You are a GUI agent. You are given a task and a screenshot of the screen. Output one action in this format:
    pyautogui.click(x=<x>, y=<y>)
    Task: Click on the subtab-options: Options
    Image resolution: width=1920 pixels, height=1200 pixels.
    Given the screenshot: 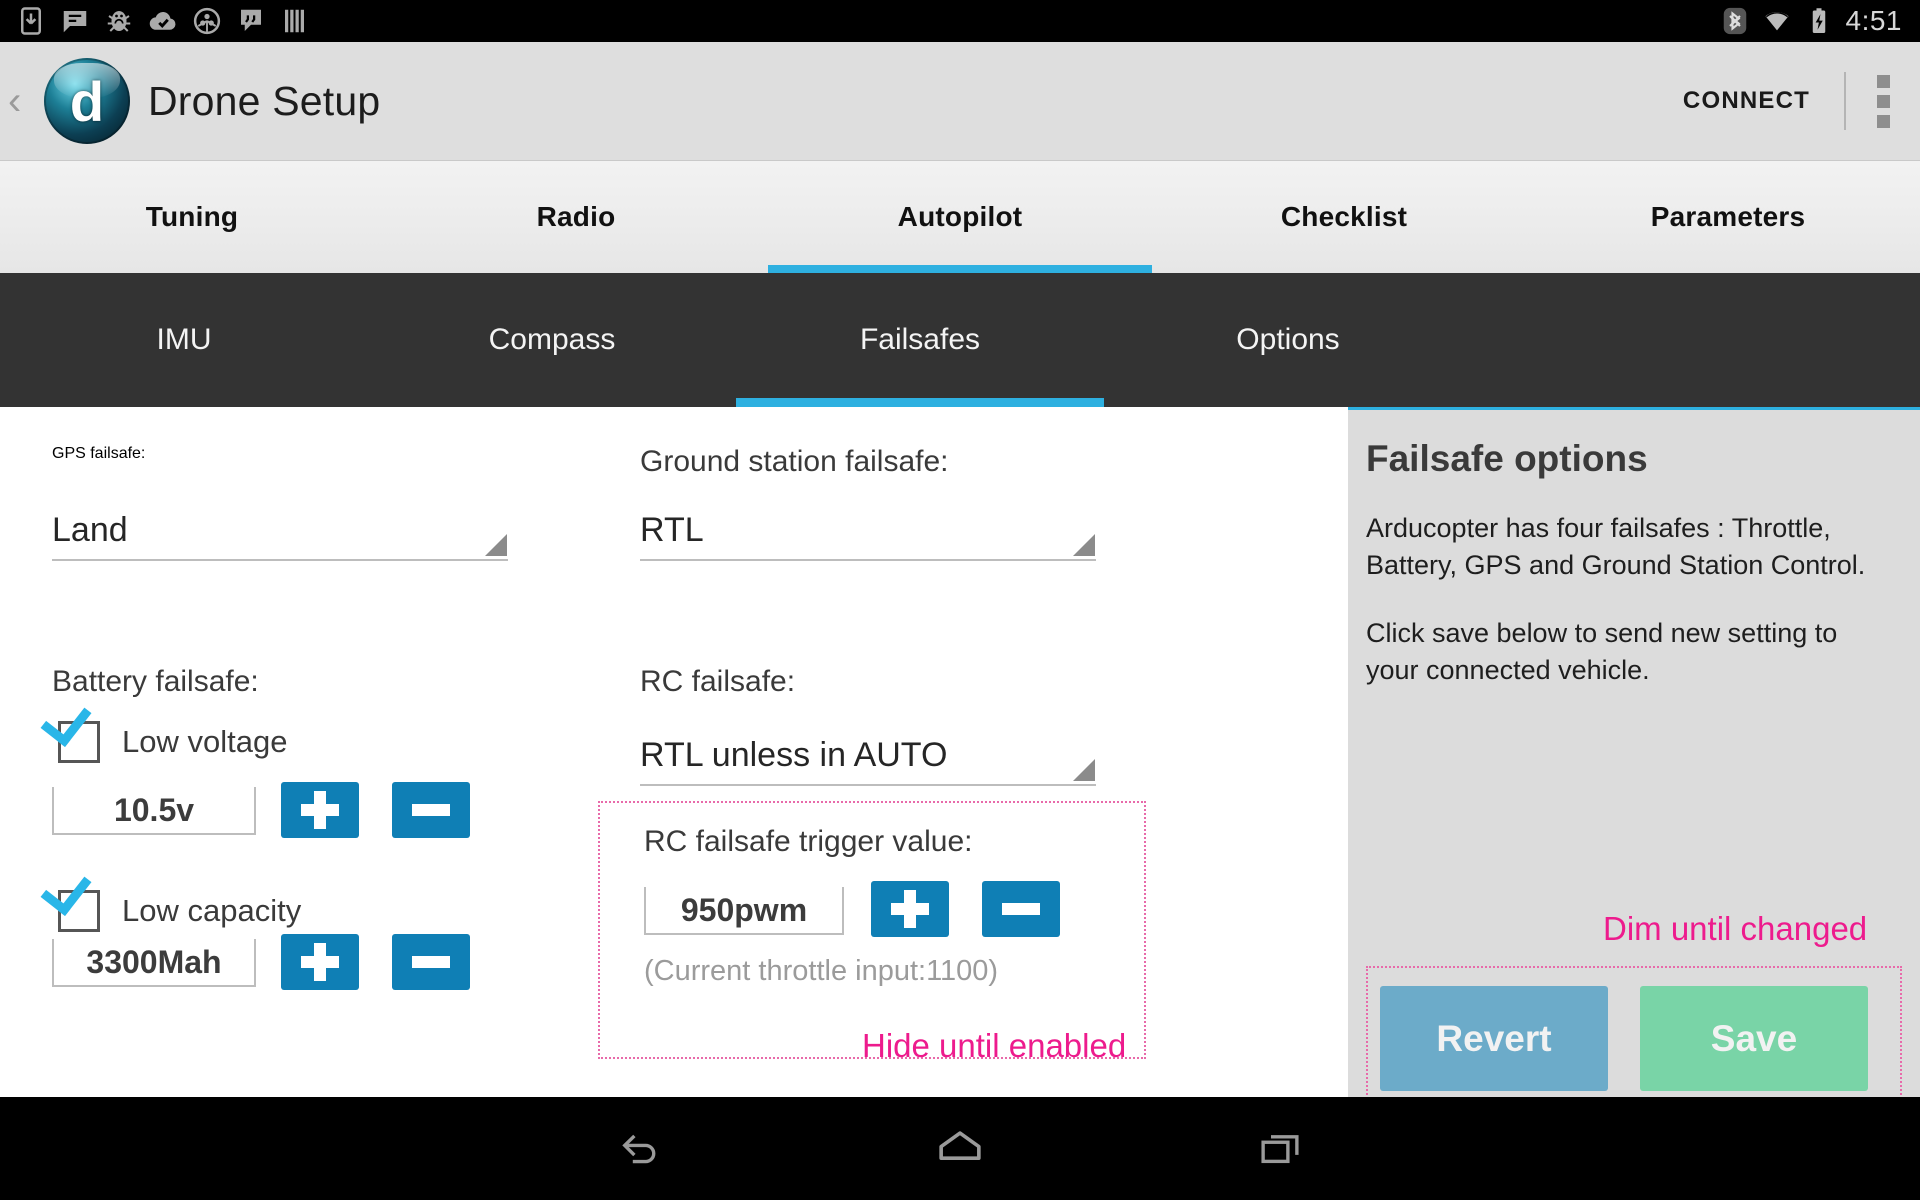 What is the action you would take?
    pyautogui.click(x=1288, y=340)
    